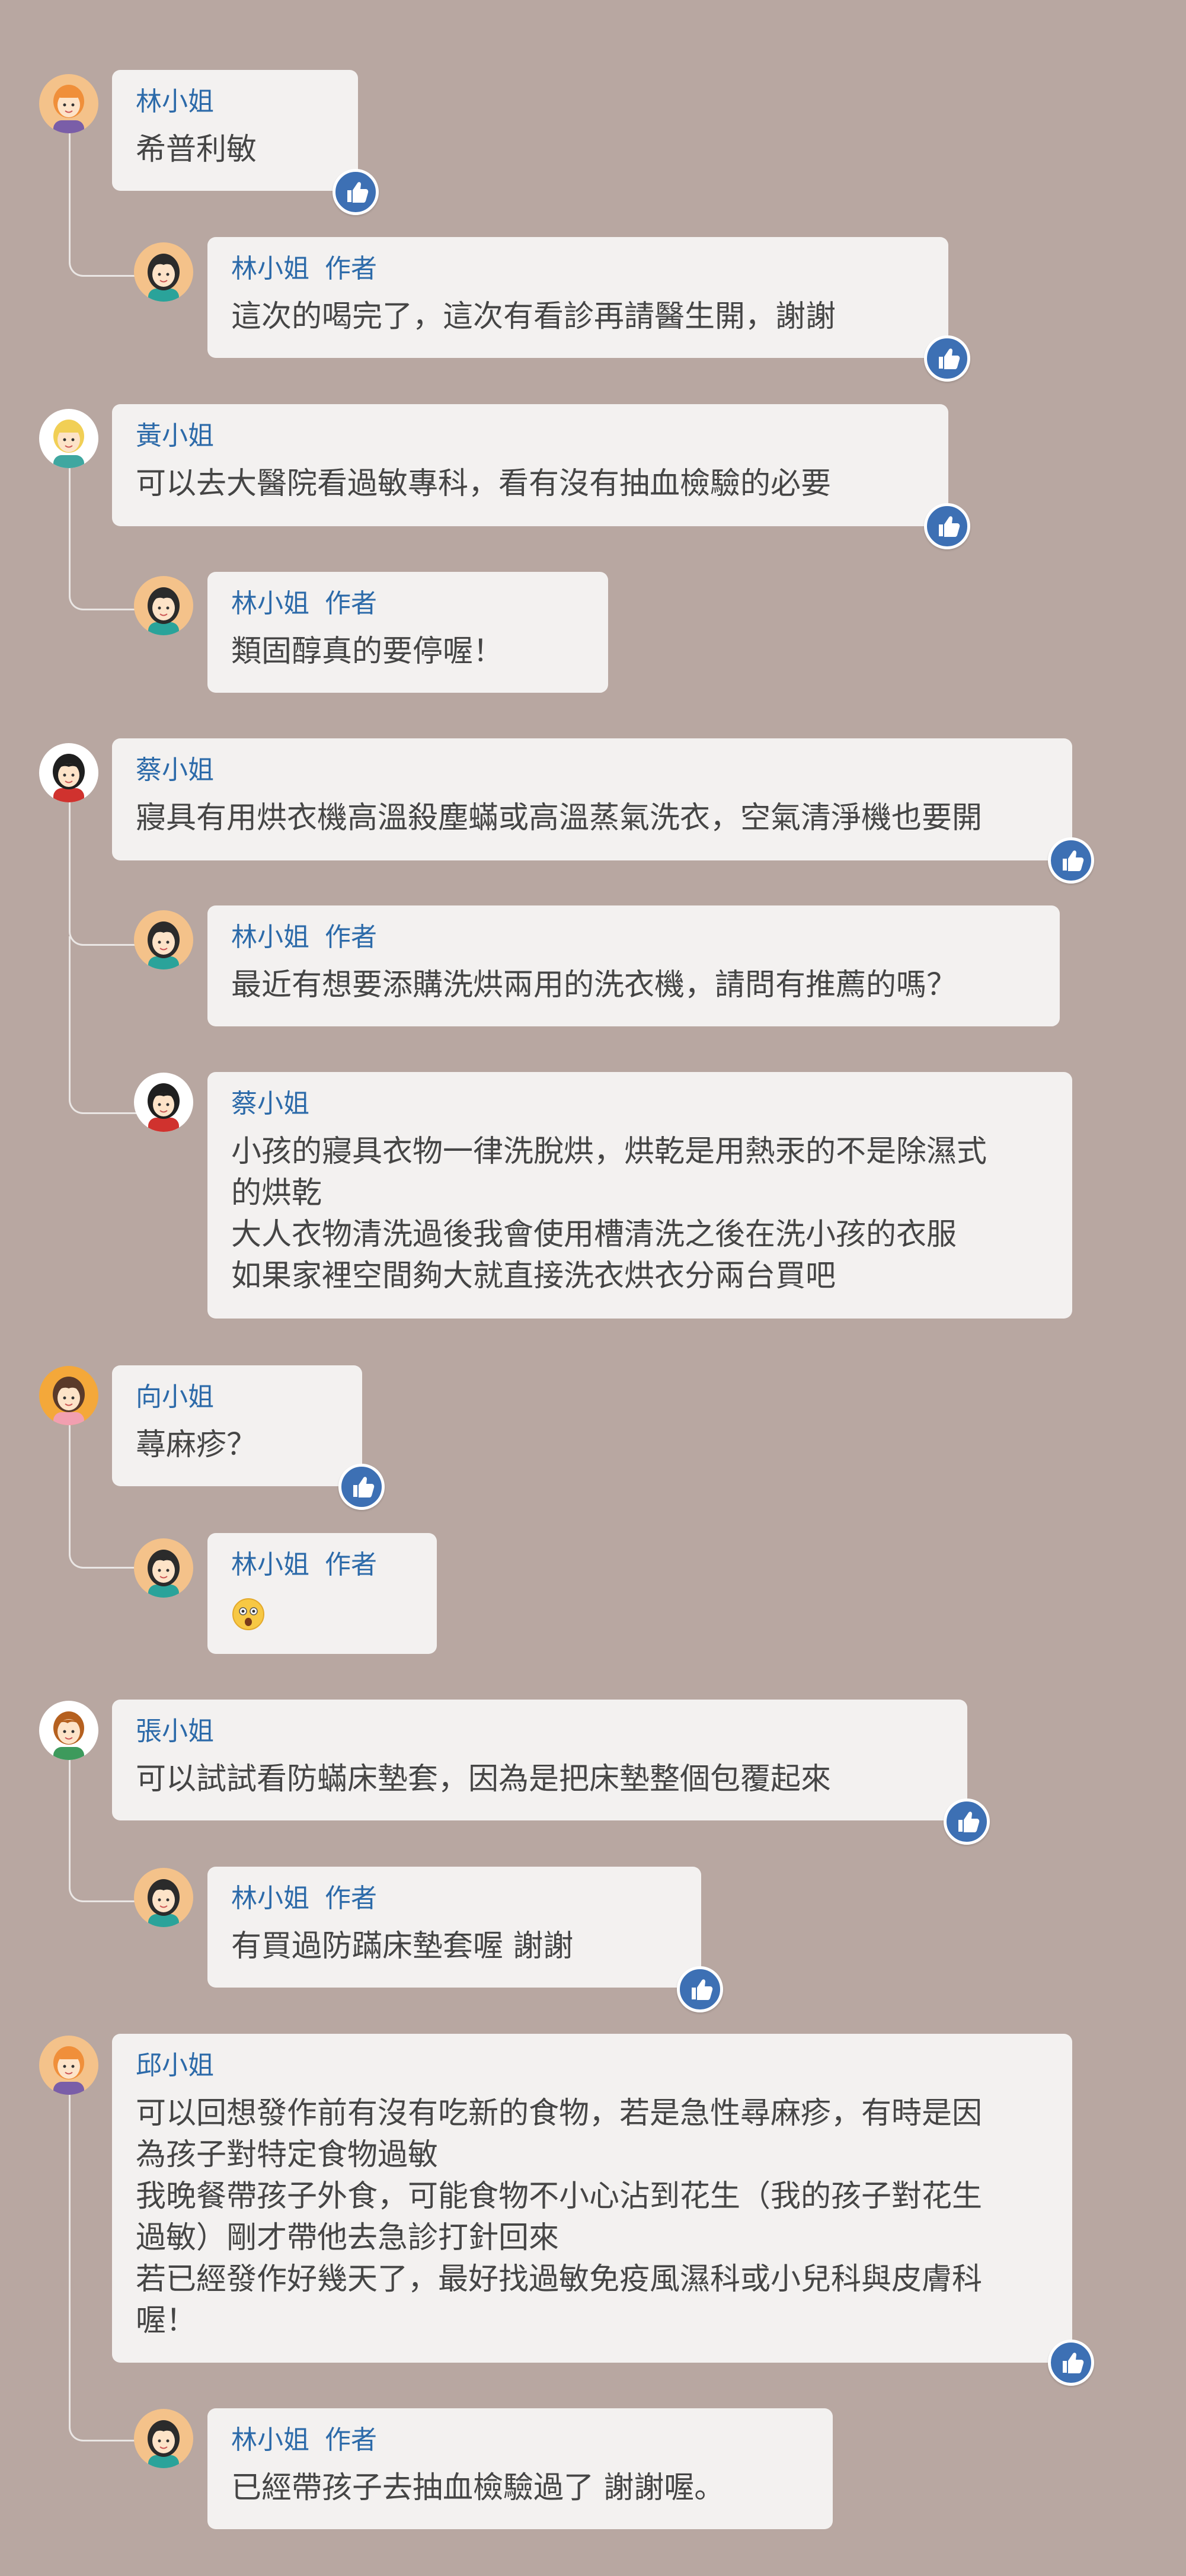 This screenshot has height=2576, width=1186. I want to click on commenter-name: 向小姐, so click(237, 1397).